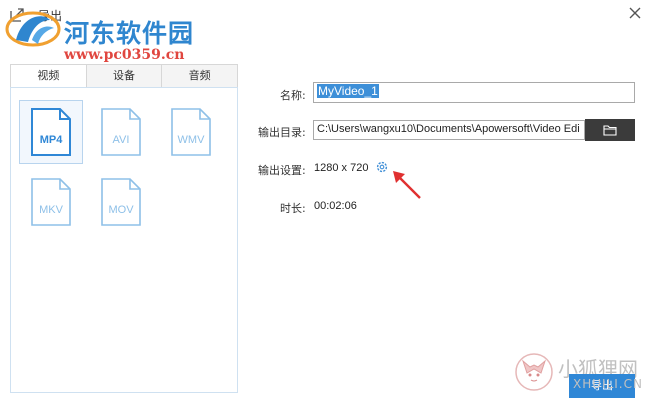  I want to click on close-icon, so click(635, 13).